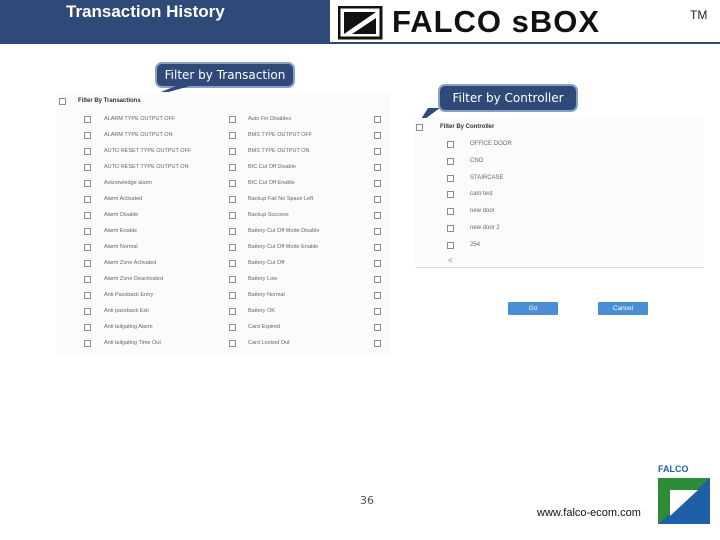  Describe the element at coordinates (266, 263) in the screenshot. I see `transaction-label: Battery Cut Off` at that location.